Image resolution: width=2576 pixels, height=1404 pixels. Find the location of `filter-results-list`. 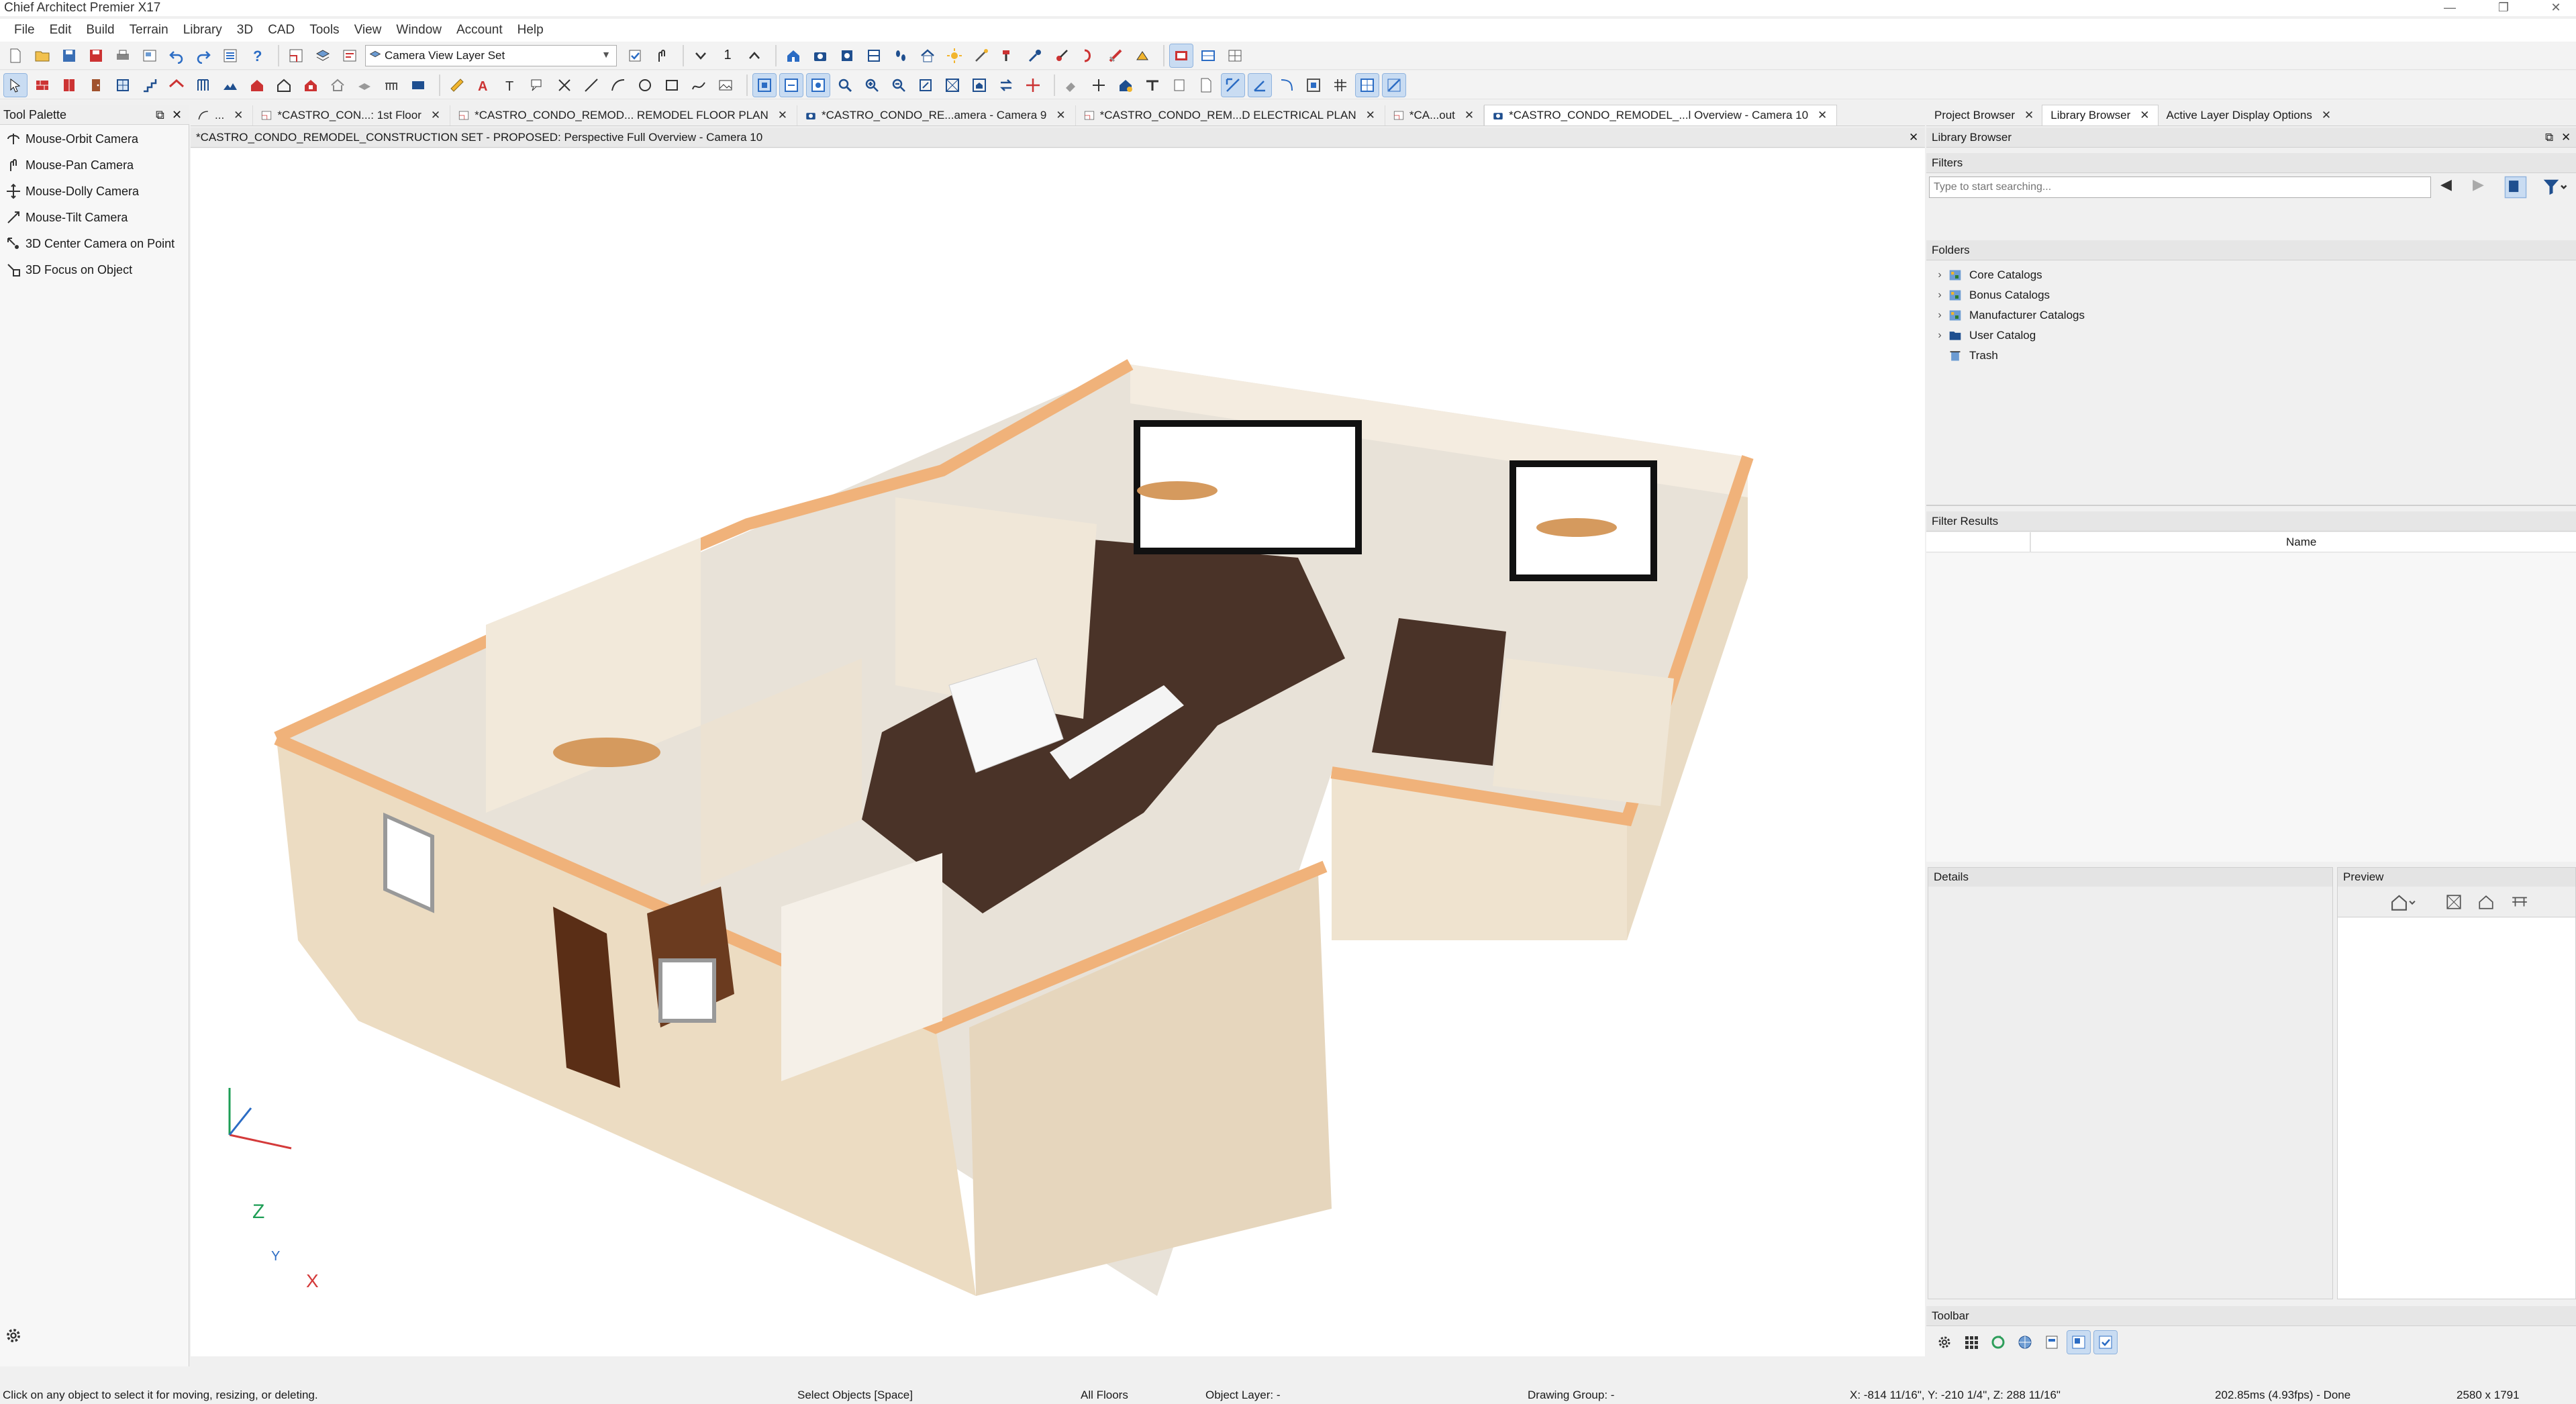

filter-results-list is located at coordinates (2251, 708).